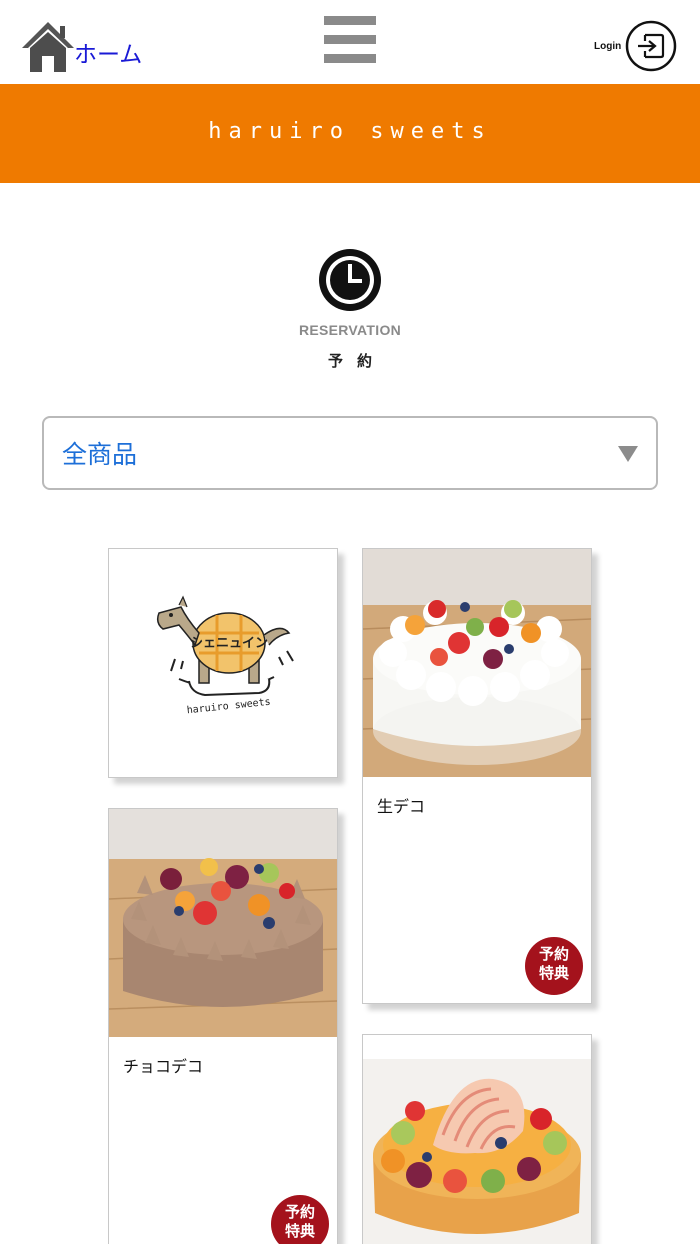 The height and width of the screenshot is (1244, 700). What do you see at coordinates (350, 280) in the screenshot?
I see `clock-icon` at bounding box center [350, 280].